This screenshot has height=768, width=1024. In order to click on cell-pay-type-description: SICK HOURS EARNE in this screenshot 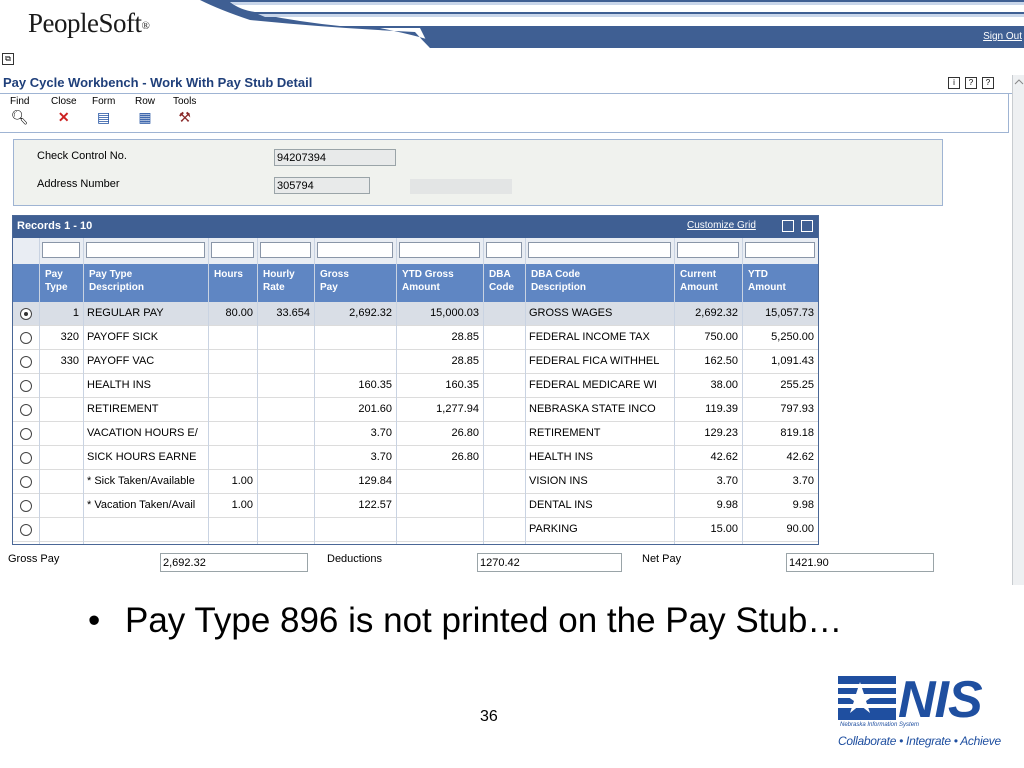, I will do `click(142, 457)`.